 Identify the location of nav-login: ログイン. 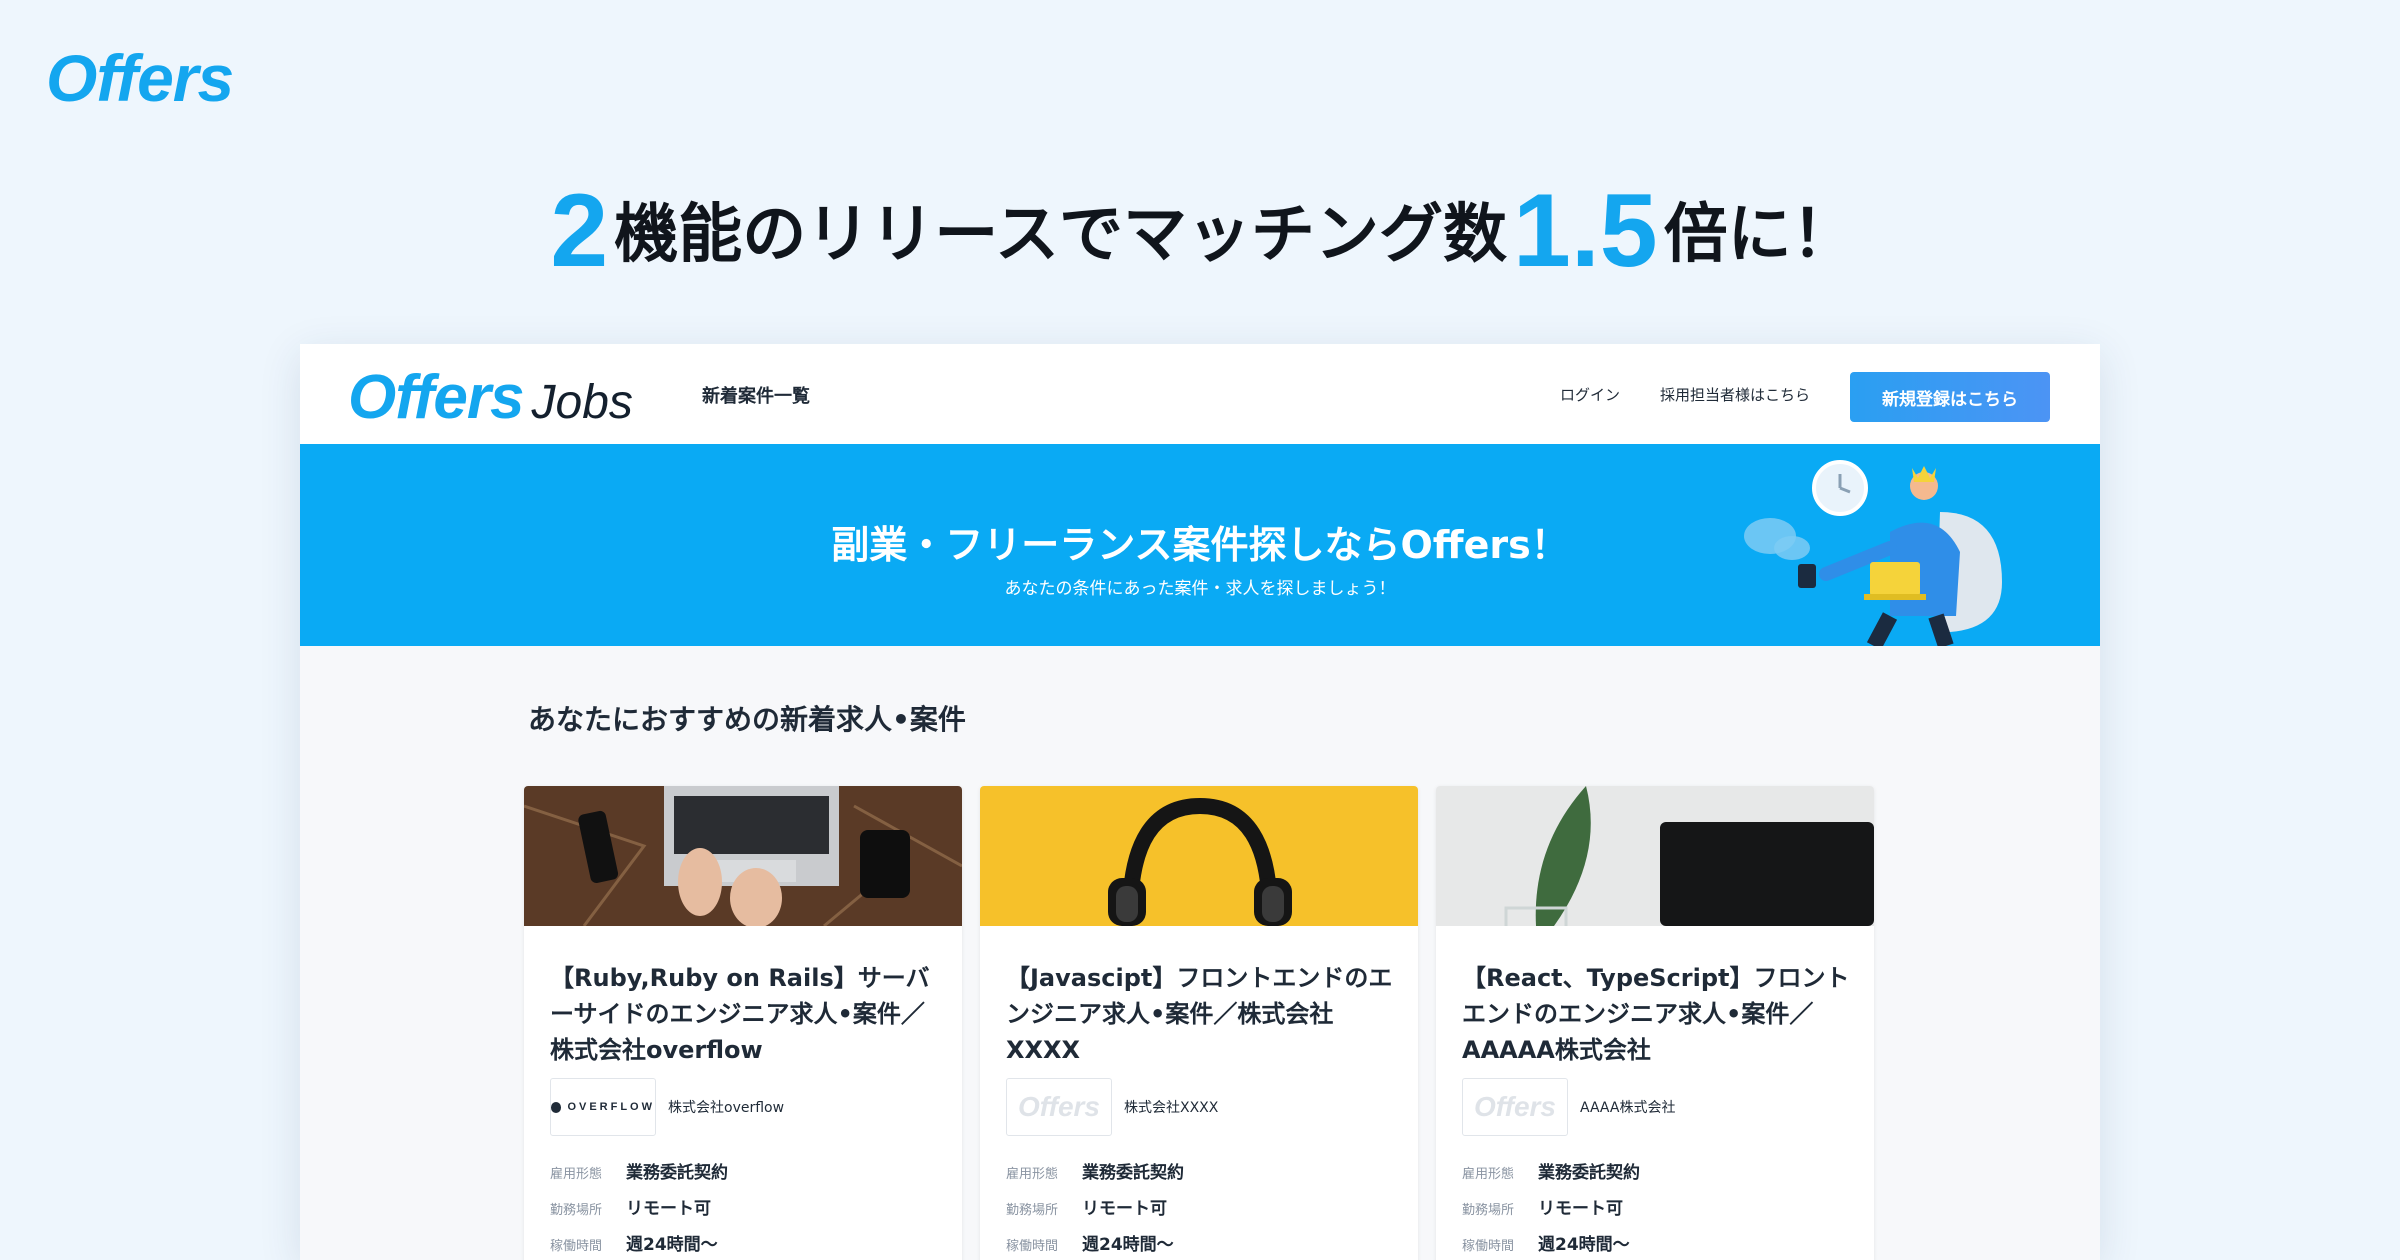
(1590, 394).